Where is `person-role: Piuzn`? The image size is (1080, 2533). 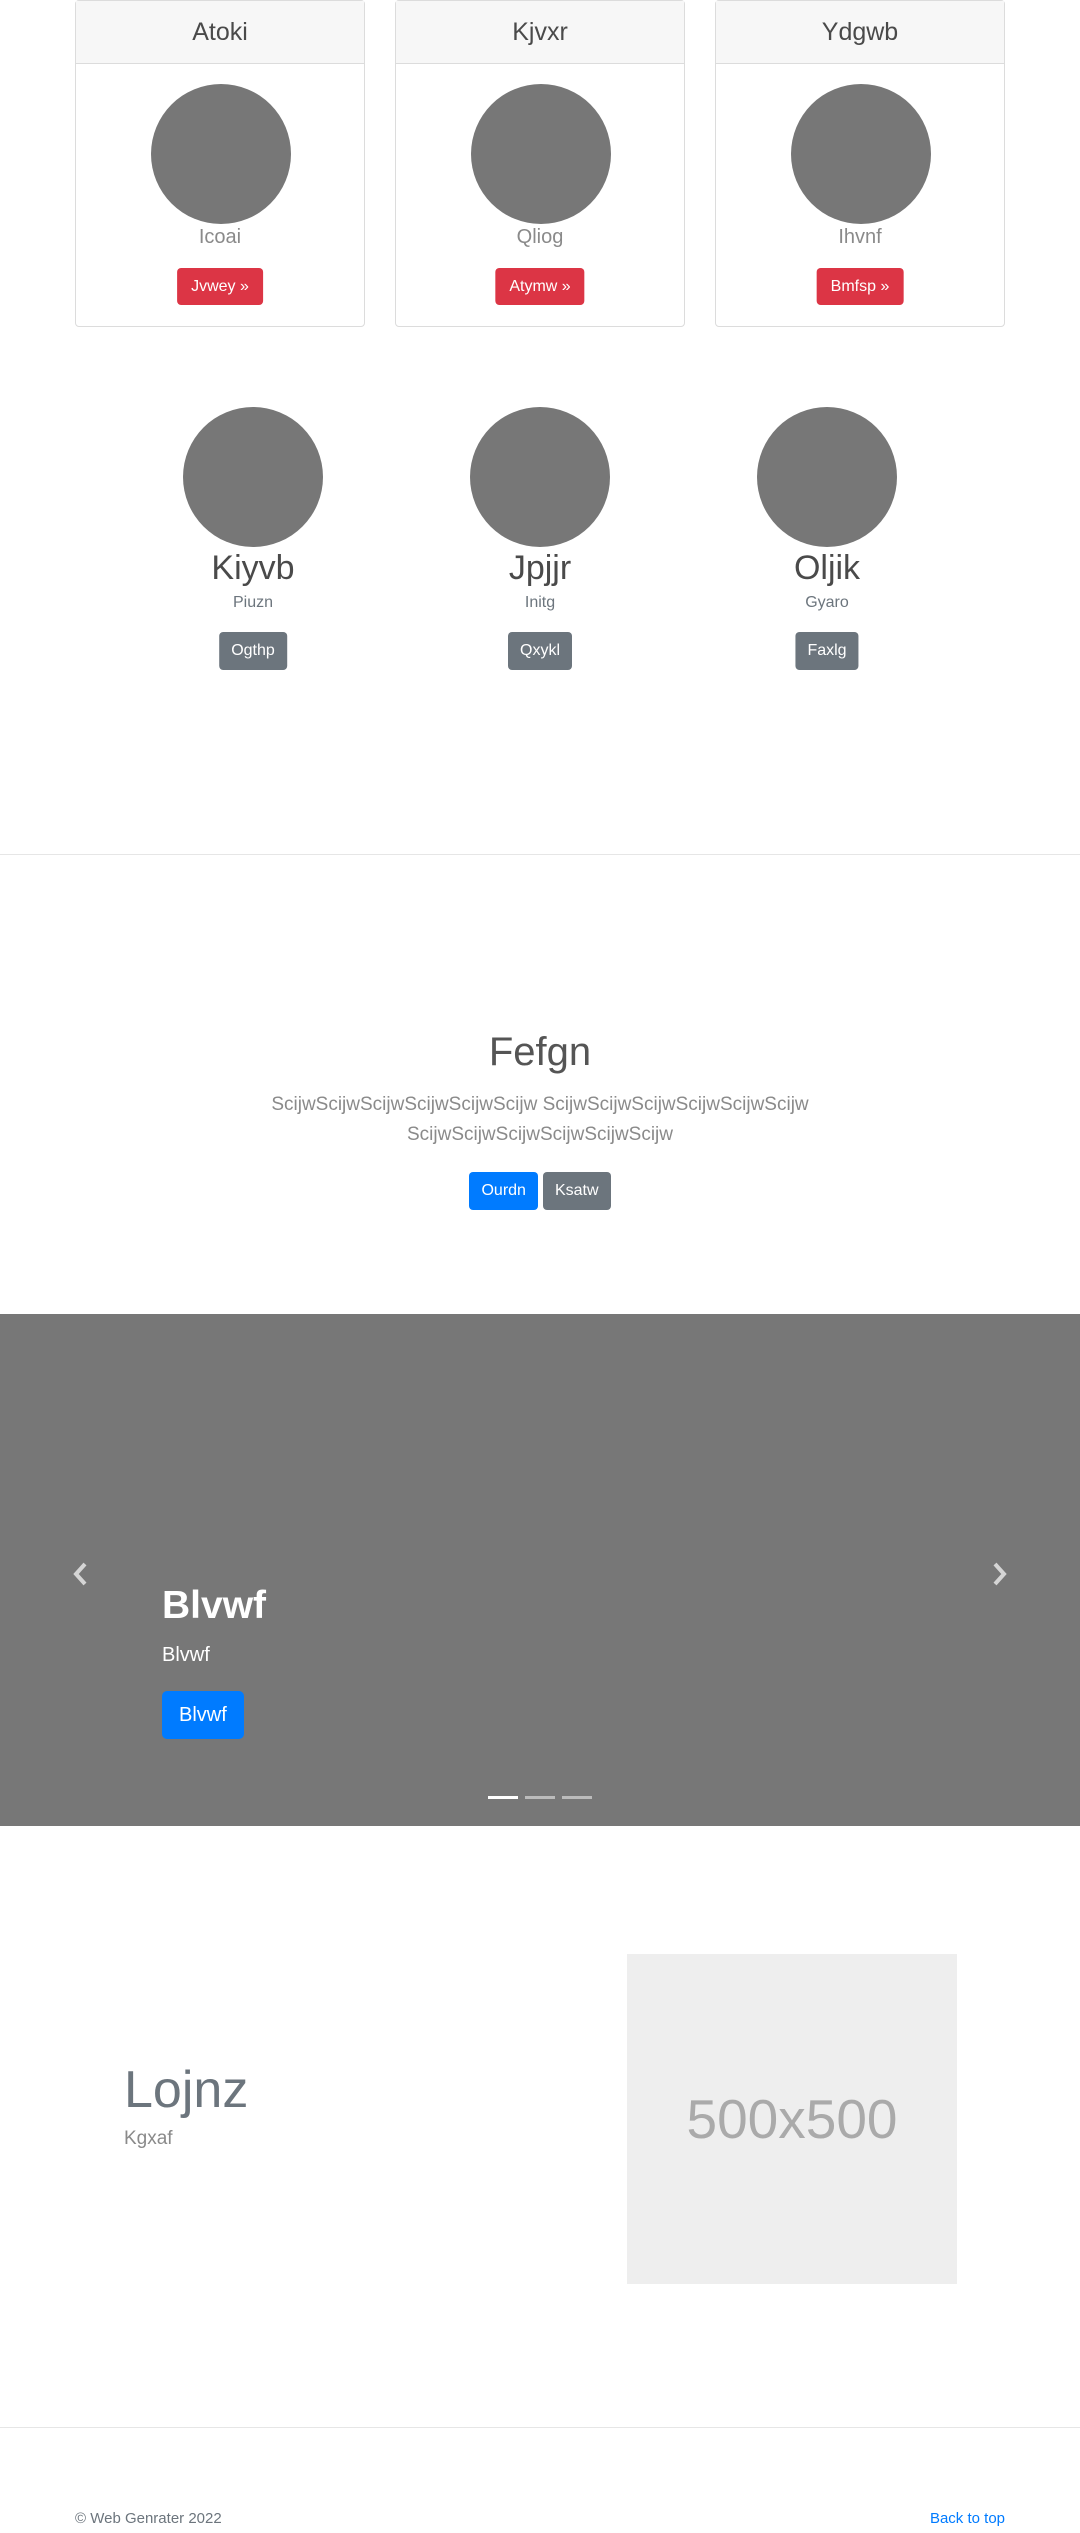
person-role: Piuzn is located at coordinates (253, 602).